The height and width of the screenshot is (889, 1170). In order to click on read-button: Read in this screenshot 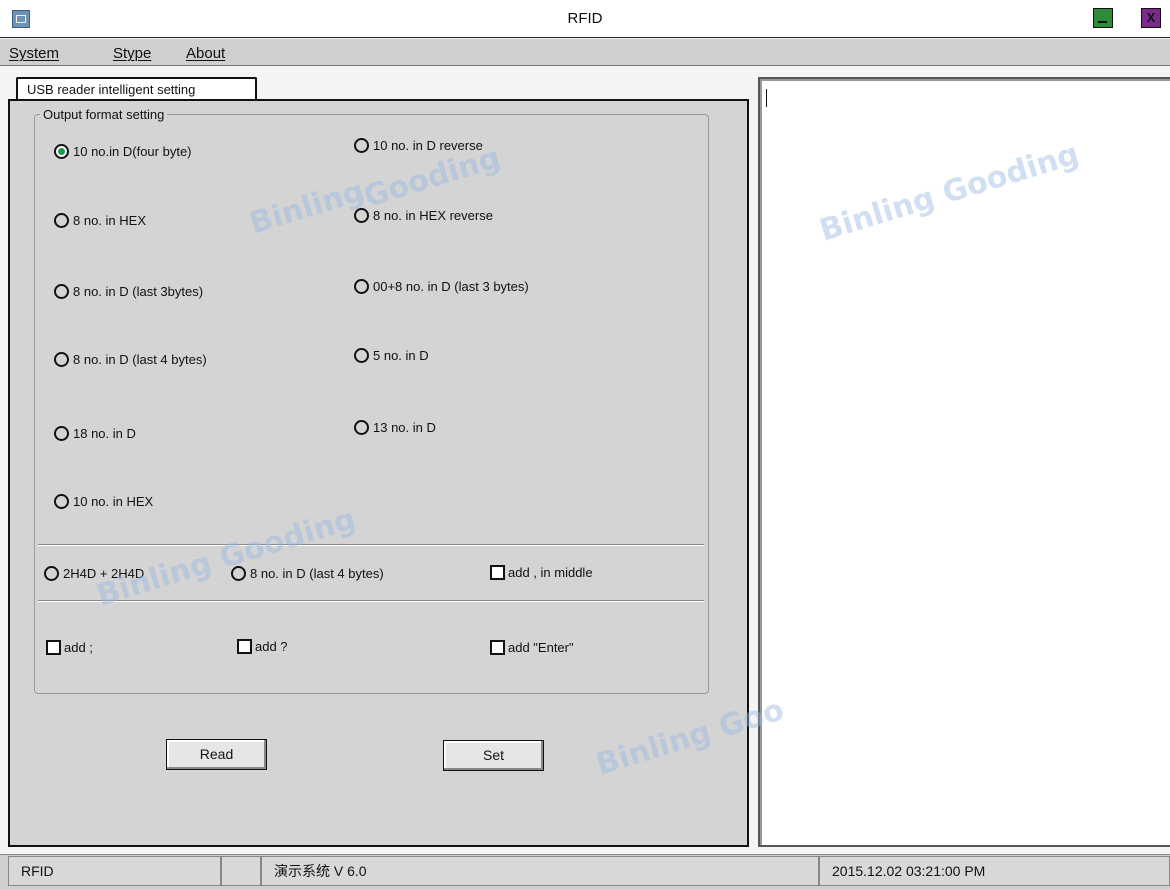, I will do `click(216, 754)`.